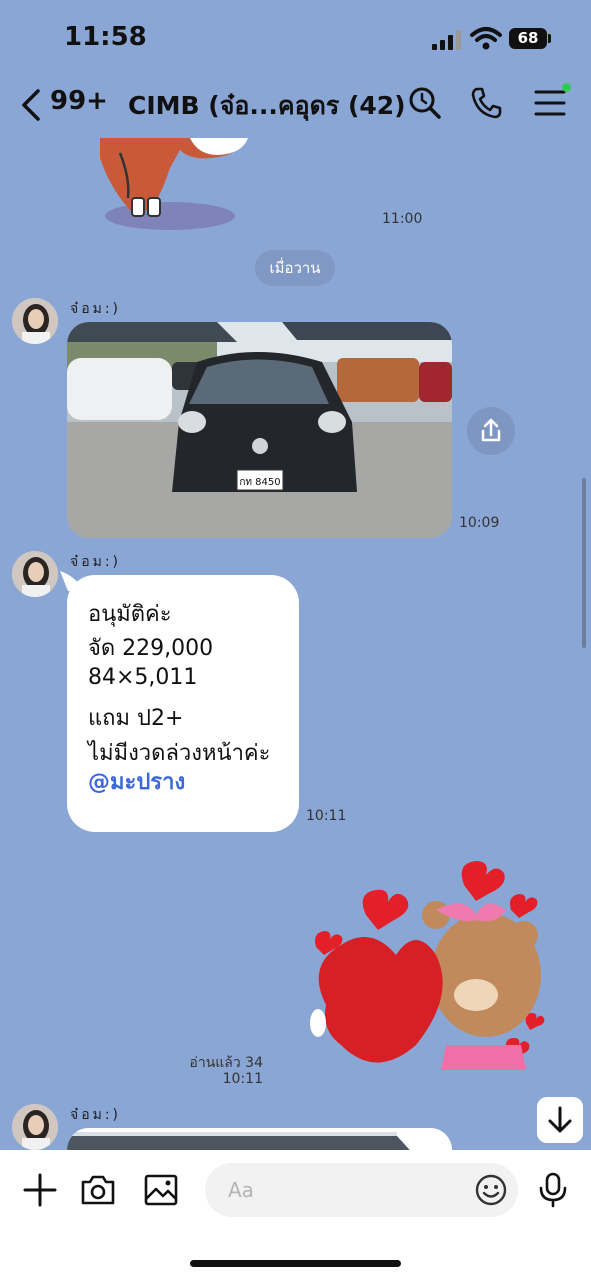  What do you see at coordinates (267, 106) in the screenshot?
I see `chat-title: CIMB (จ๋อ...คอุดร (42)` at bounding box center [267, 106].